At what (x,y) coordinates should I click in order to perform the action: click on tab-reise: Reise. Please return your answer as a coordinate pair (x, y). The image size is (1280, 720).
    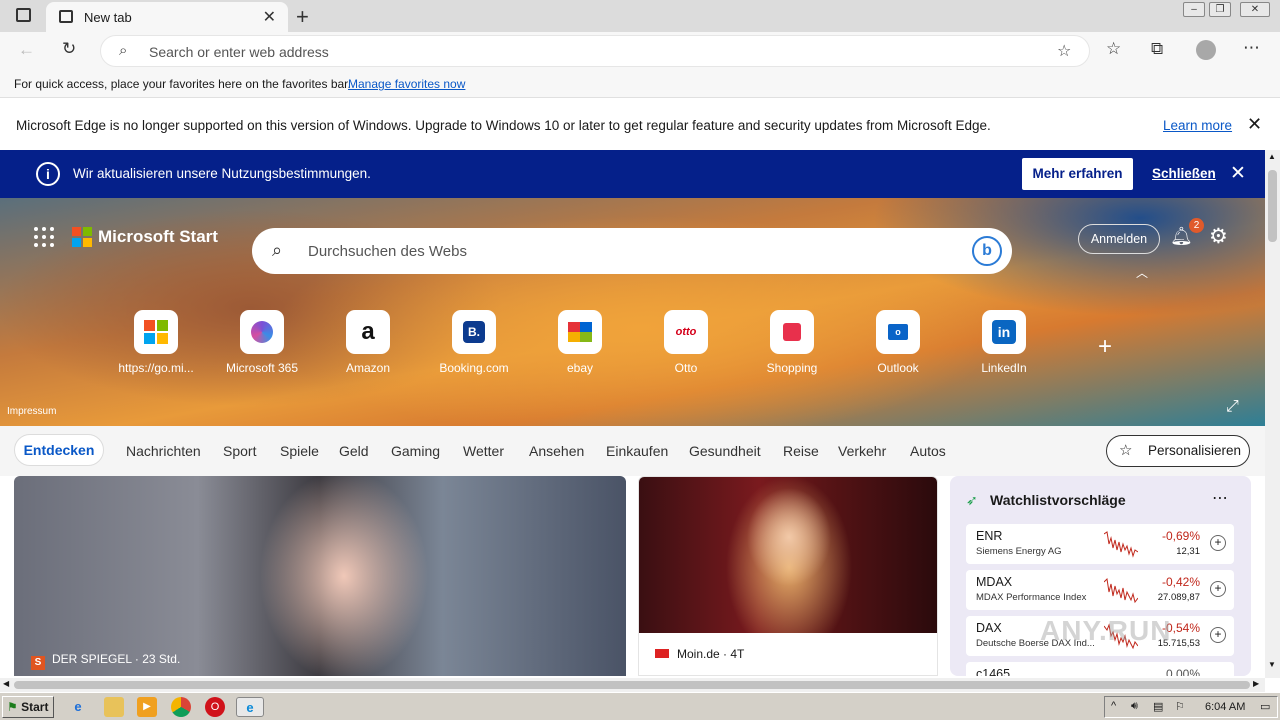
    Looking at the image, I should click on (801, 451).